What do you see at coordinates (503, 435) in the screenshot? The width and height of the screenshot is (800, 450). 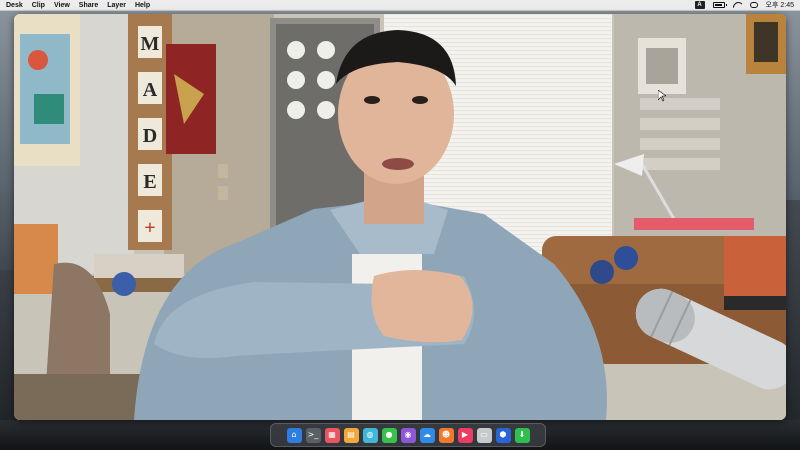 I see `shield-icon: ⬢` at bounding box center [503, 435].